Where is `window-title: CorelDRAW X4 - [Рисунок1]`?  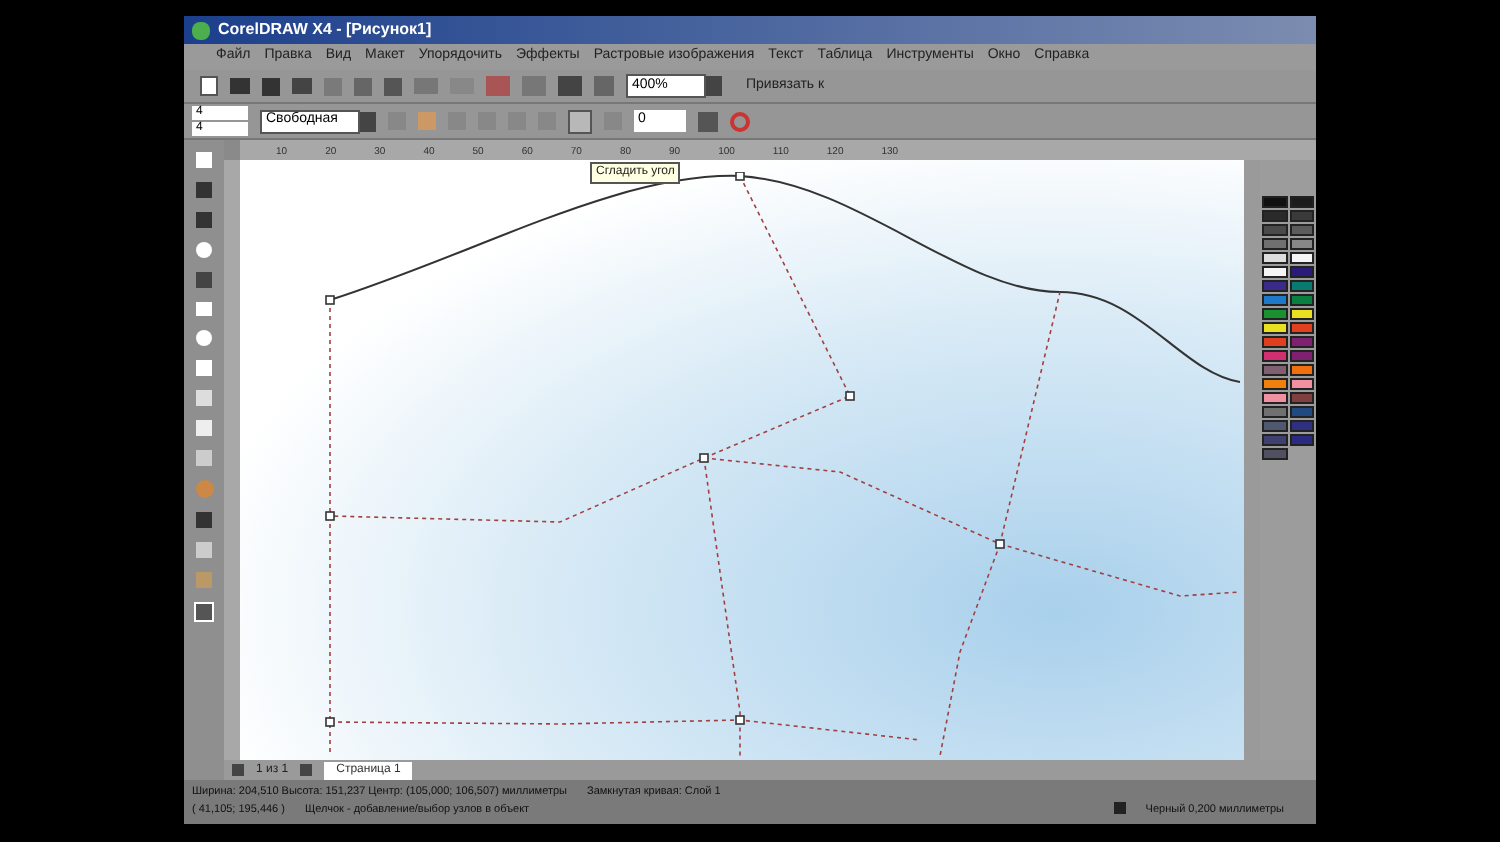
window-title: CorelDRAW X4 - [Рисунок1] is located at coordinates (325, 30).